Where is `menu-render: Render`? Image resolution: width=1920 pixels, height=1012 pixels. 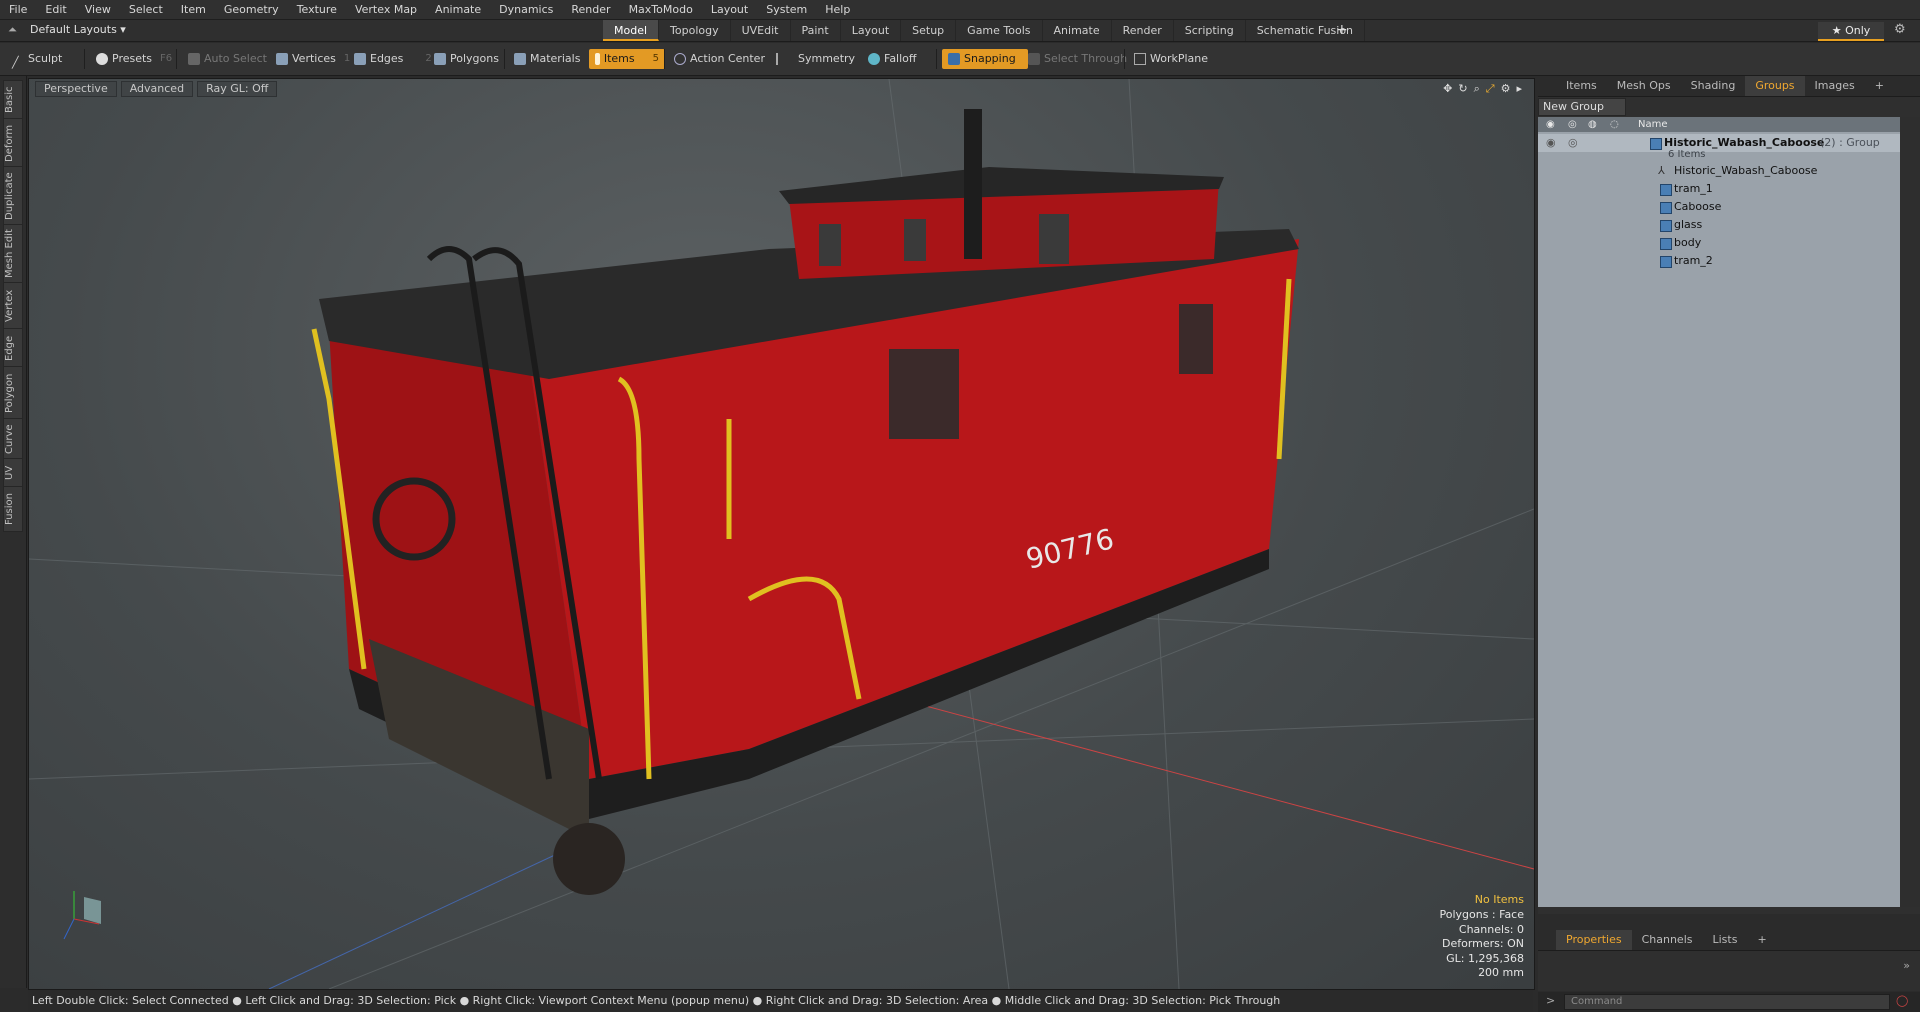
menu-render: Render is located at coordinates (590, 9).